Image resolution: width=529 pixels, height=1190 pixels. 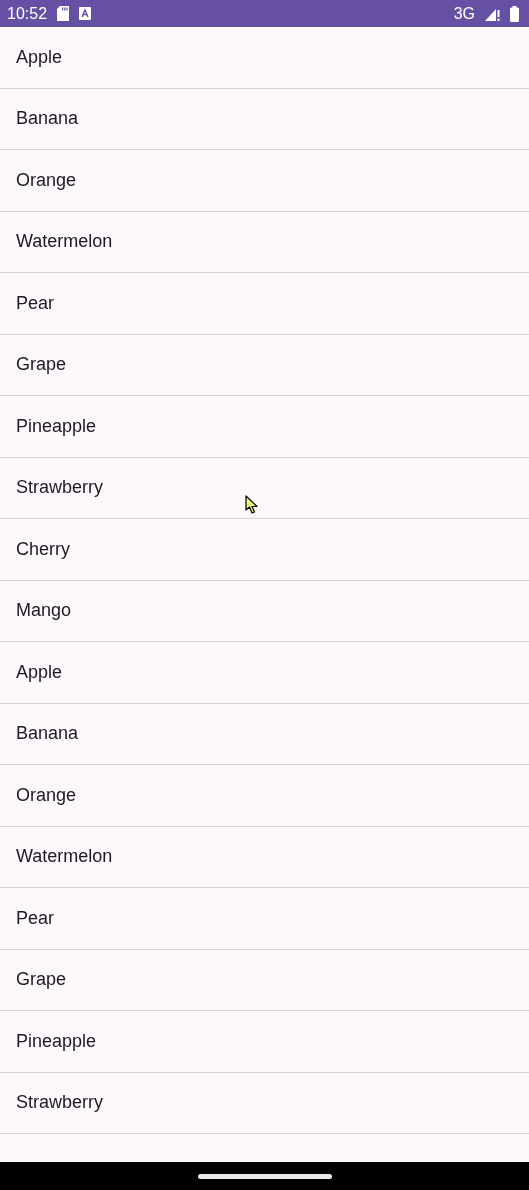 I want to click on network-type: 3G, so click(x=464, y=13).